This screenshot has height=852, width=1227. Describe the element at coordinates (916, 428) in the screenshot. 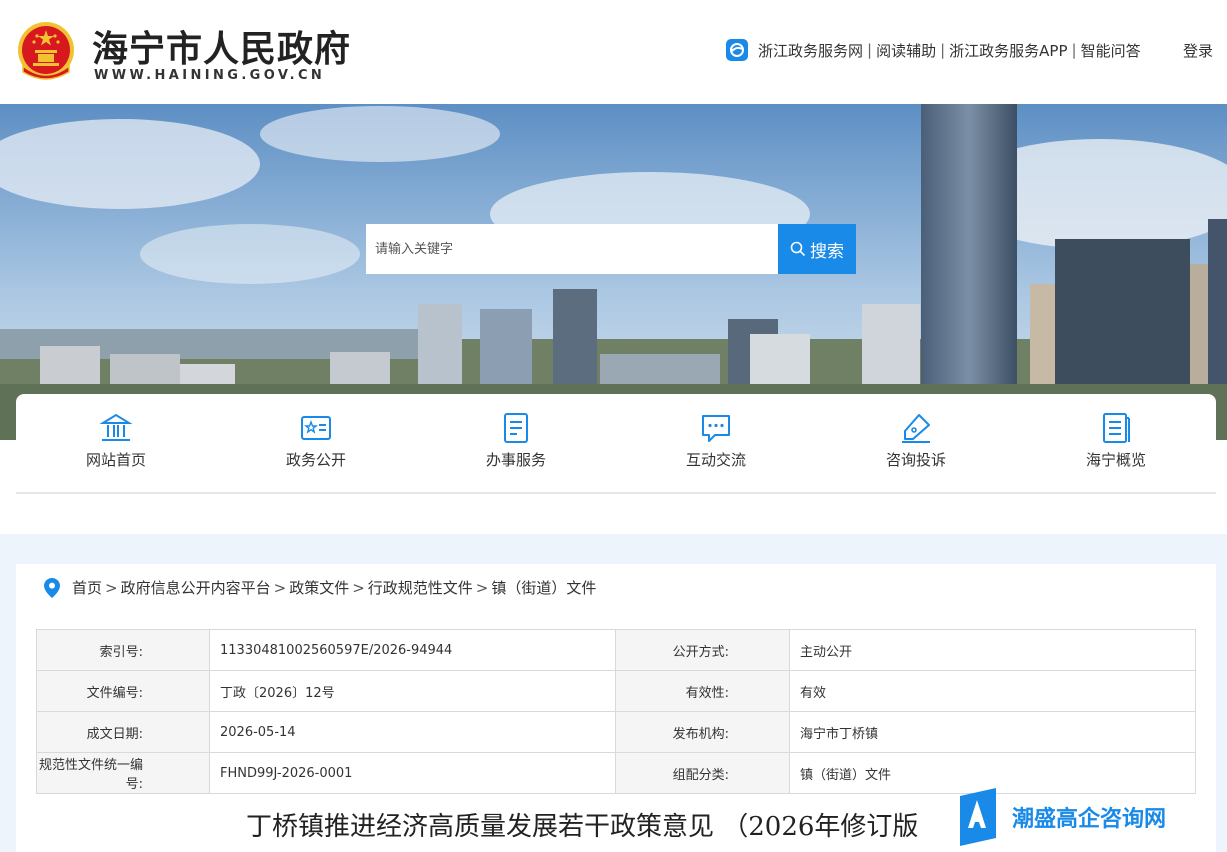

I see `pen-icon` at that location.